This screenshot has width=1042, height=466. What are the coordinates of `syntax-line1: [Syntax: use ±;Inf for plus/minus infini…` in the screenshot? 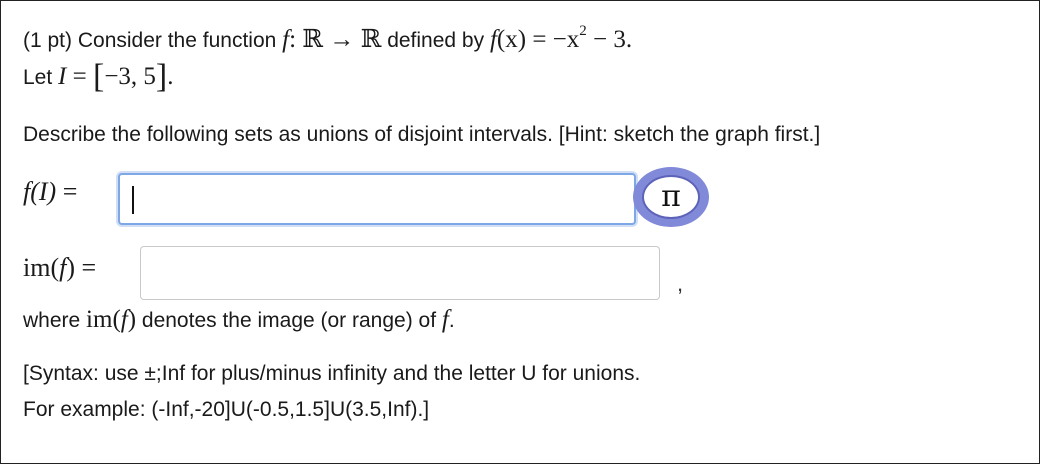 It's located at (332, 373).